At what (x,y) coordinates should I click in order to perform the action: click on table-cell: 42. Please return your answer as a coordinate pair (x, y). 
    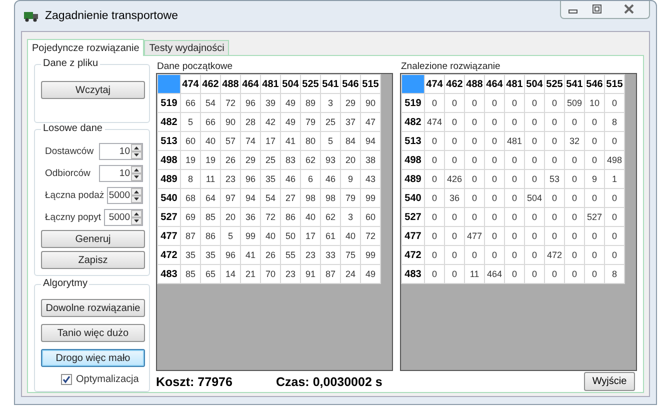
    Looking at the image, I should click on (270, 122).